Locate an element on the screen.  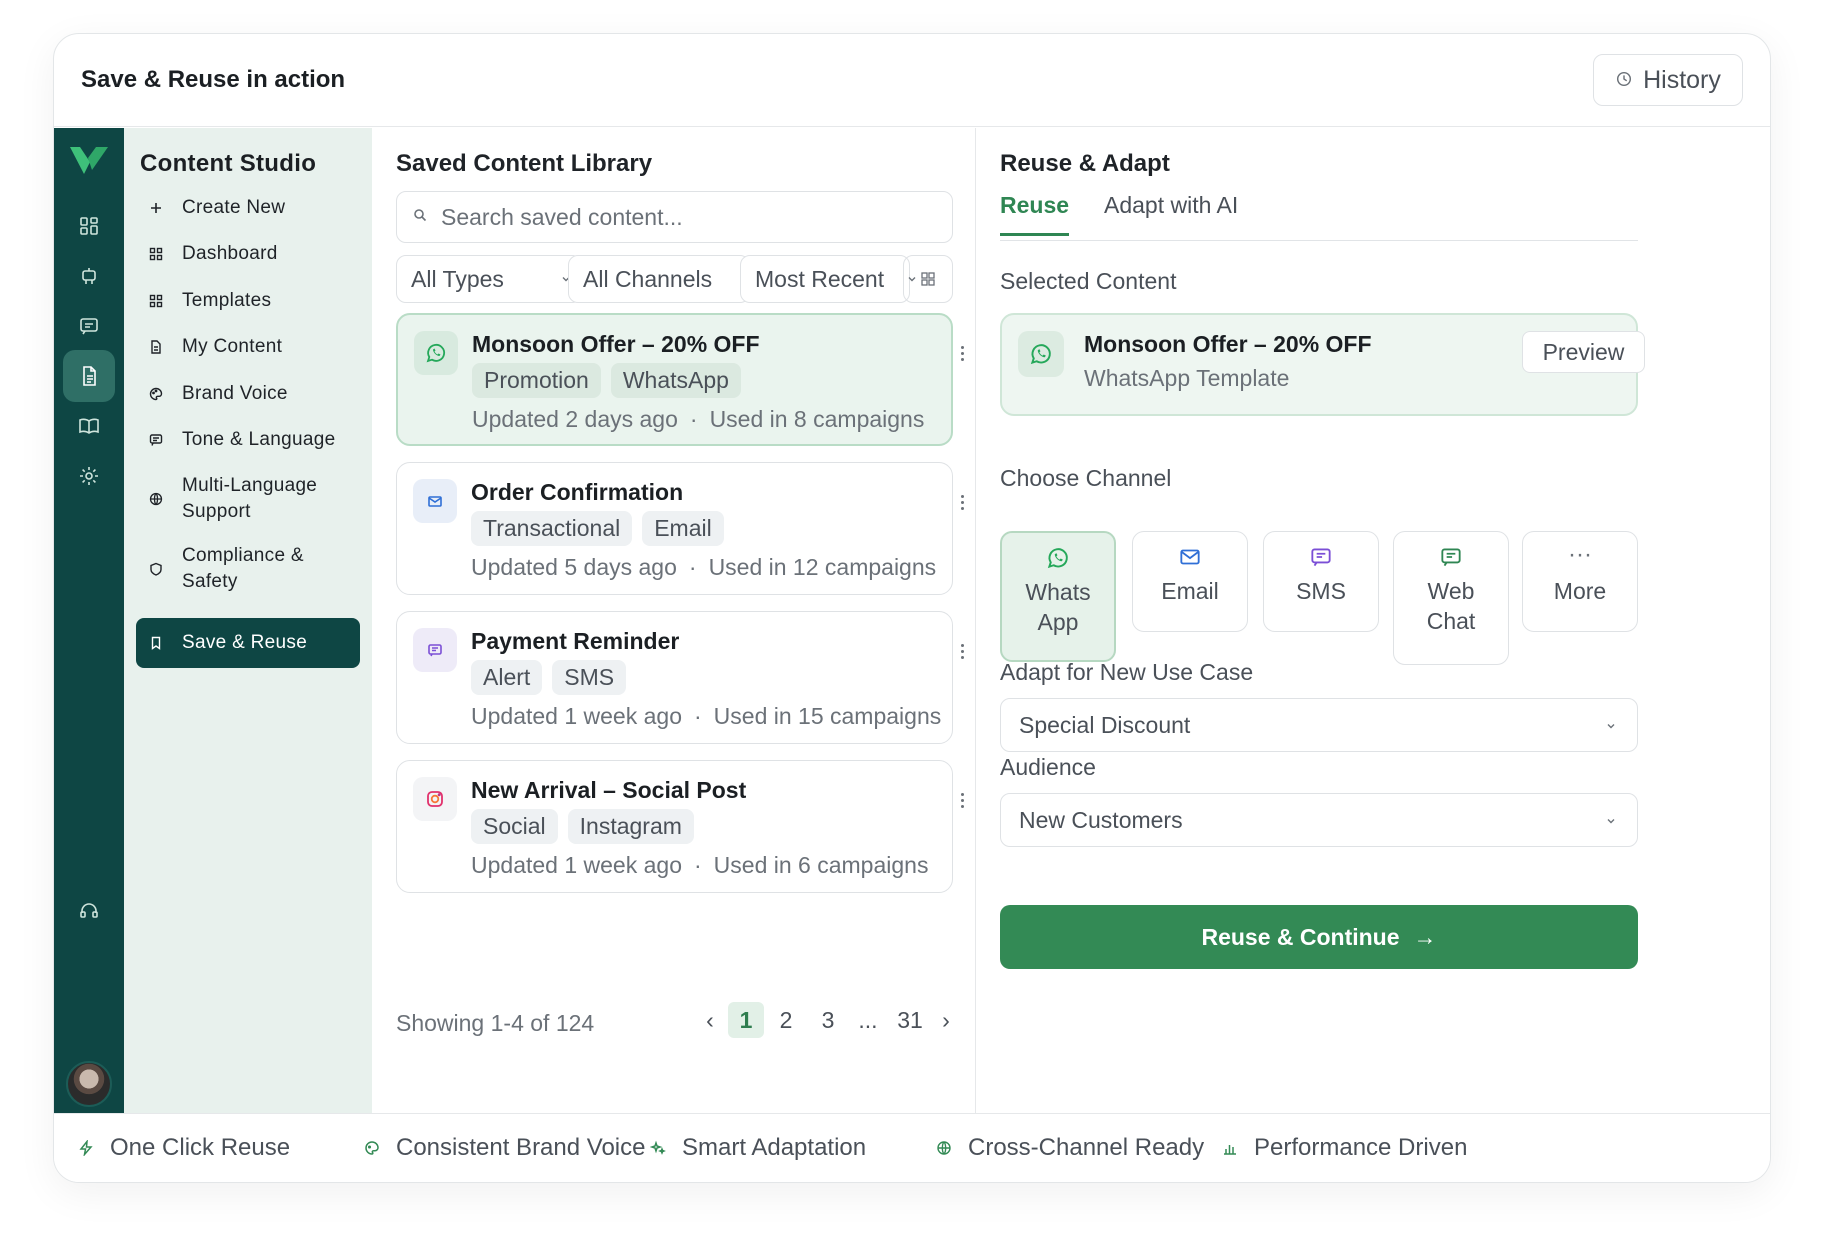
usage-text: Used in 12 campaigns is located at coordinates (822, 567).